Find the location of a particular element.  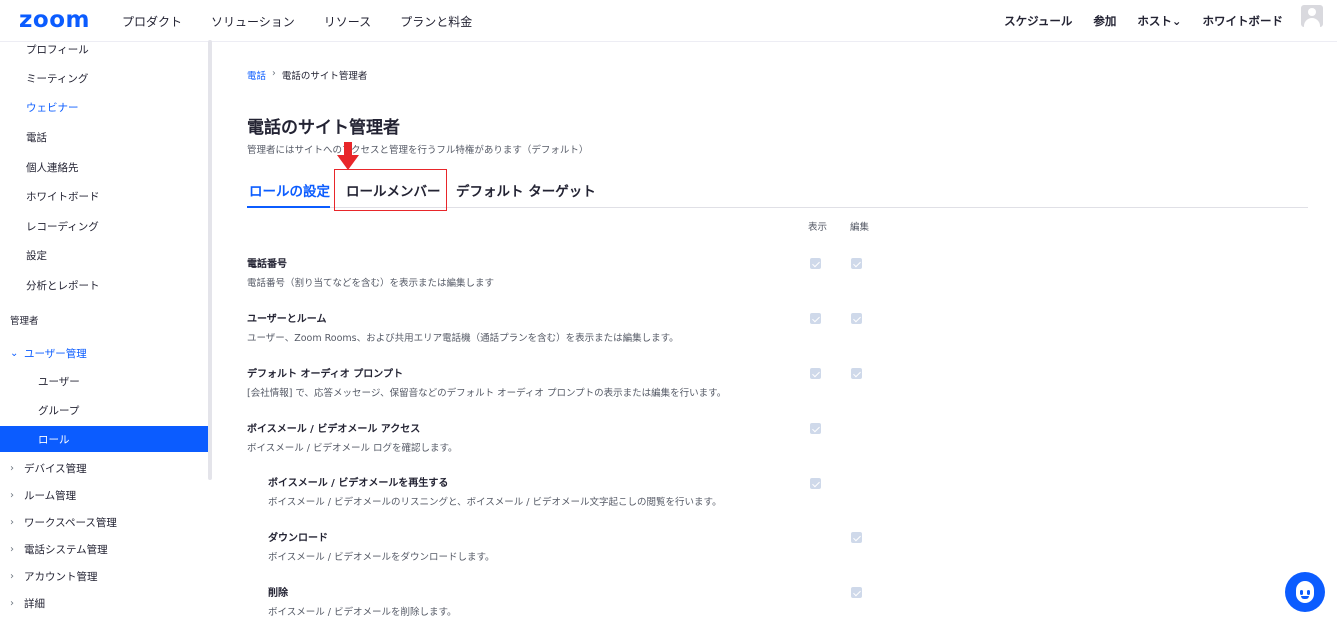

breadcrumb-link-phone: 電話 is located at coordinates (256, 75).